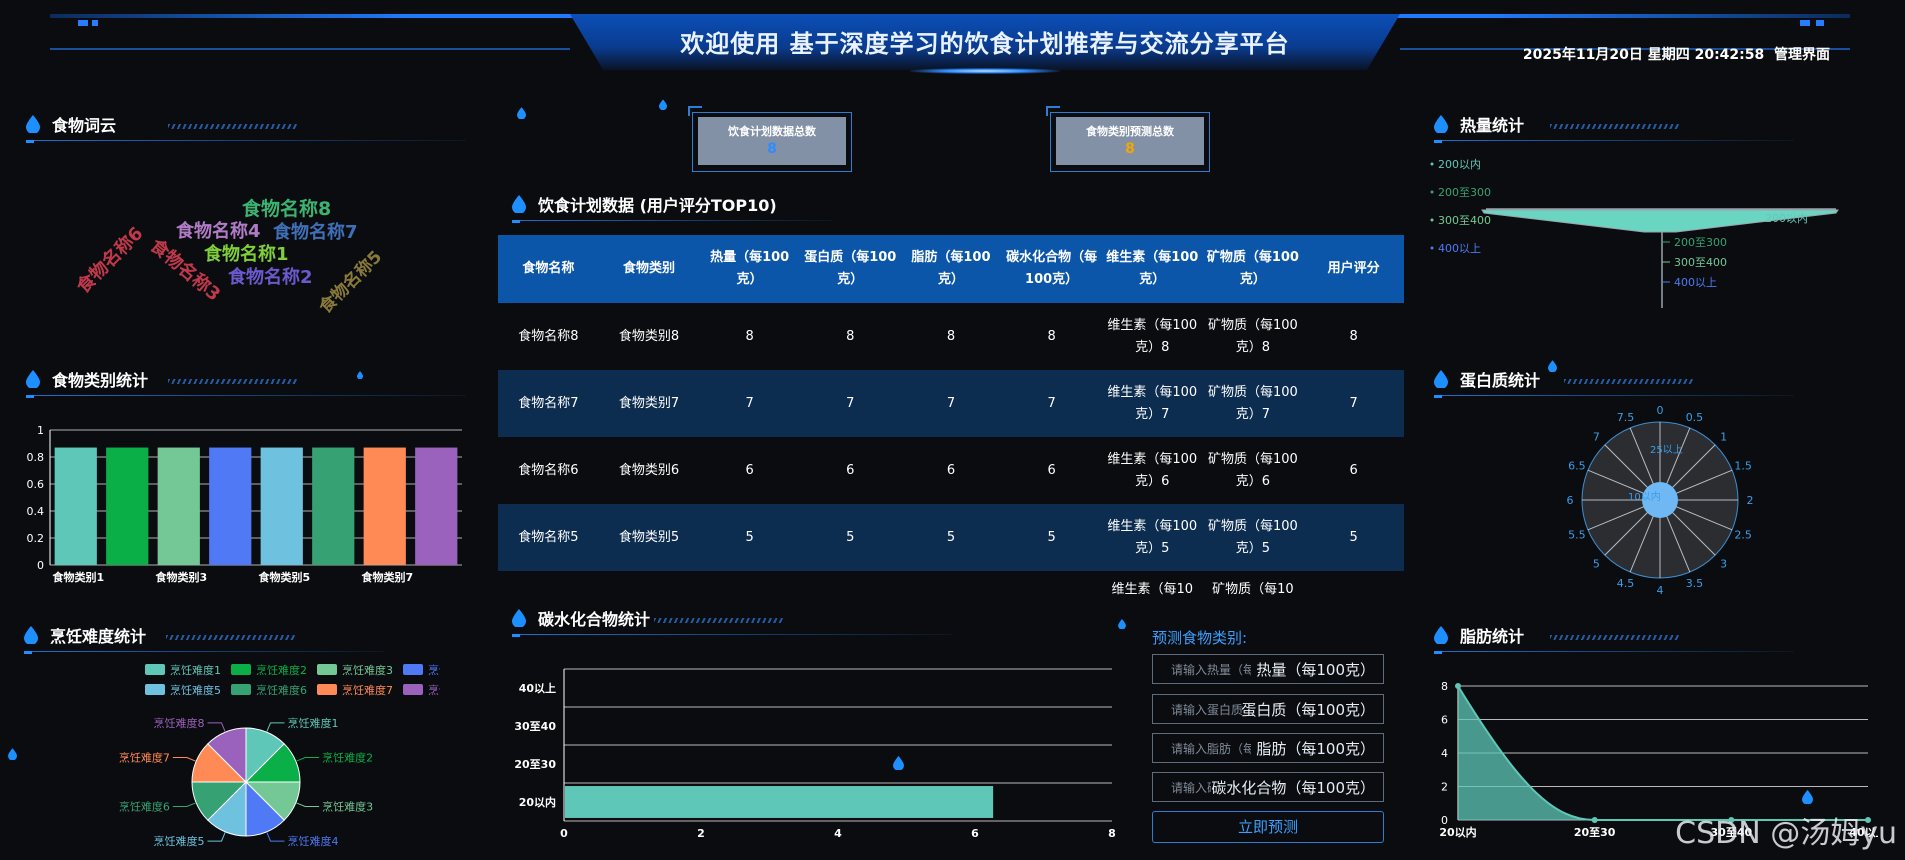  What do you see at coordinates (310, 34) in the screenshot?
I see `header-left-frame` at bounding box center [310, 34].